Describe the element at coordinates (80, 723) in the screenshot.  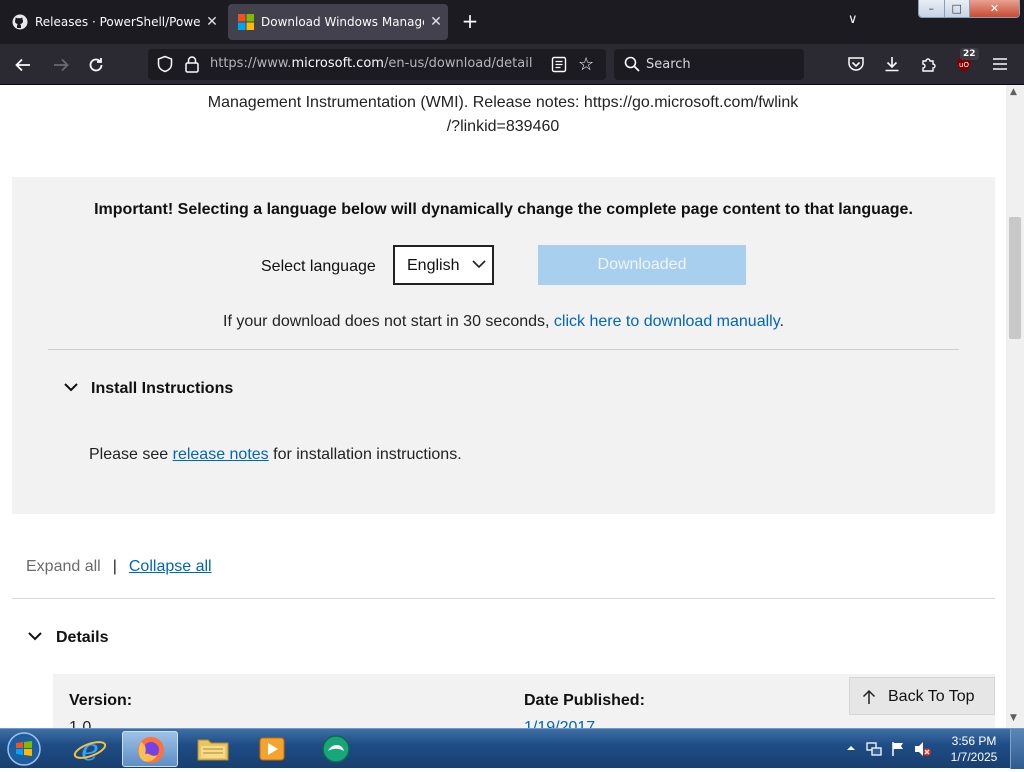
I see `version-value: 1.0` at that location.